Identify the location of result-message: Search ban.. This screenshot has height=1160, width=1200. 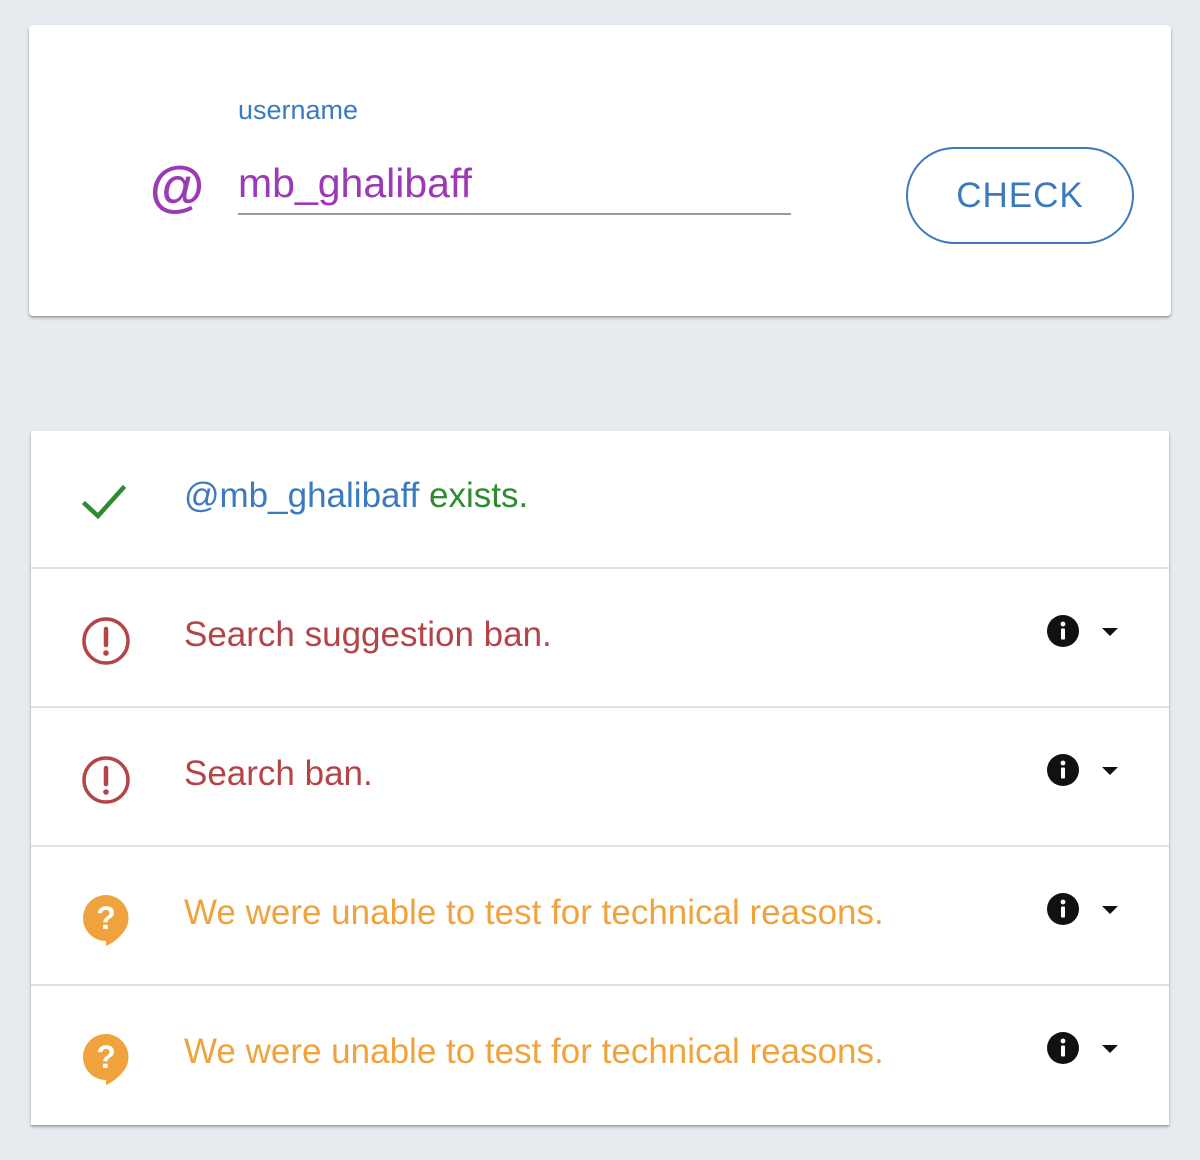
(278, 773).